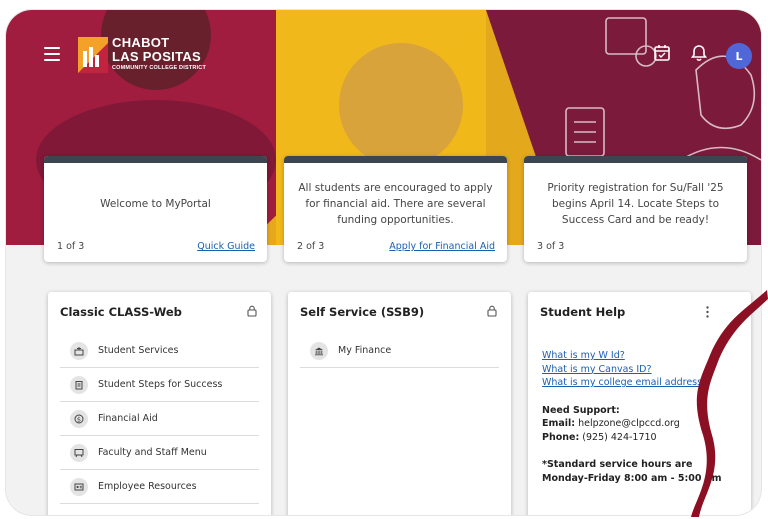 The image size is (768, 519). Describe the element at coordinates (362, 312) in the screenshot. I see `panel-title: Self Service (SSB9)` at that location.